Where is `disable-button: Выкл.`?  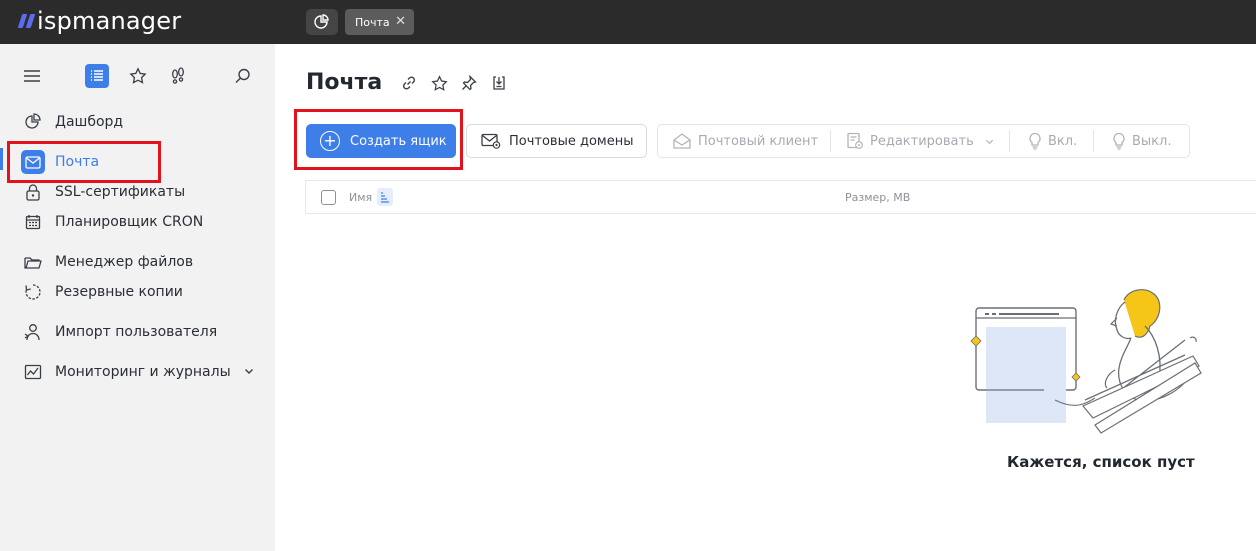
disable-button: Выкл. is located at coordinates (1141, 141).